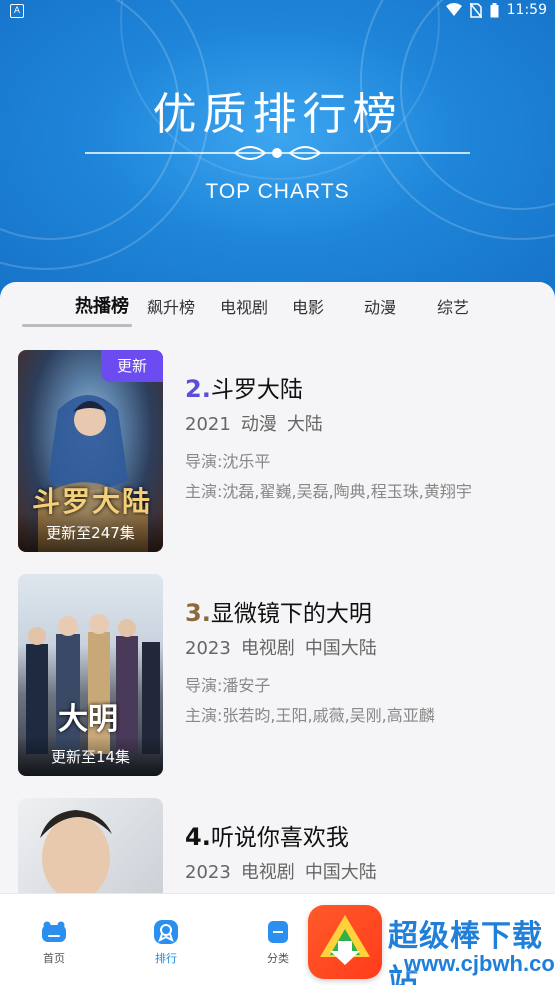 The width and height of the screenshot is (555, 985). Describe the element at coordinates (380, 306) in the screenshot. I see `tab-anime: 动漫` at that location.